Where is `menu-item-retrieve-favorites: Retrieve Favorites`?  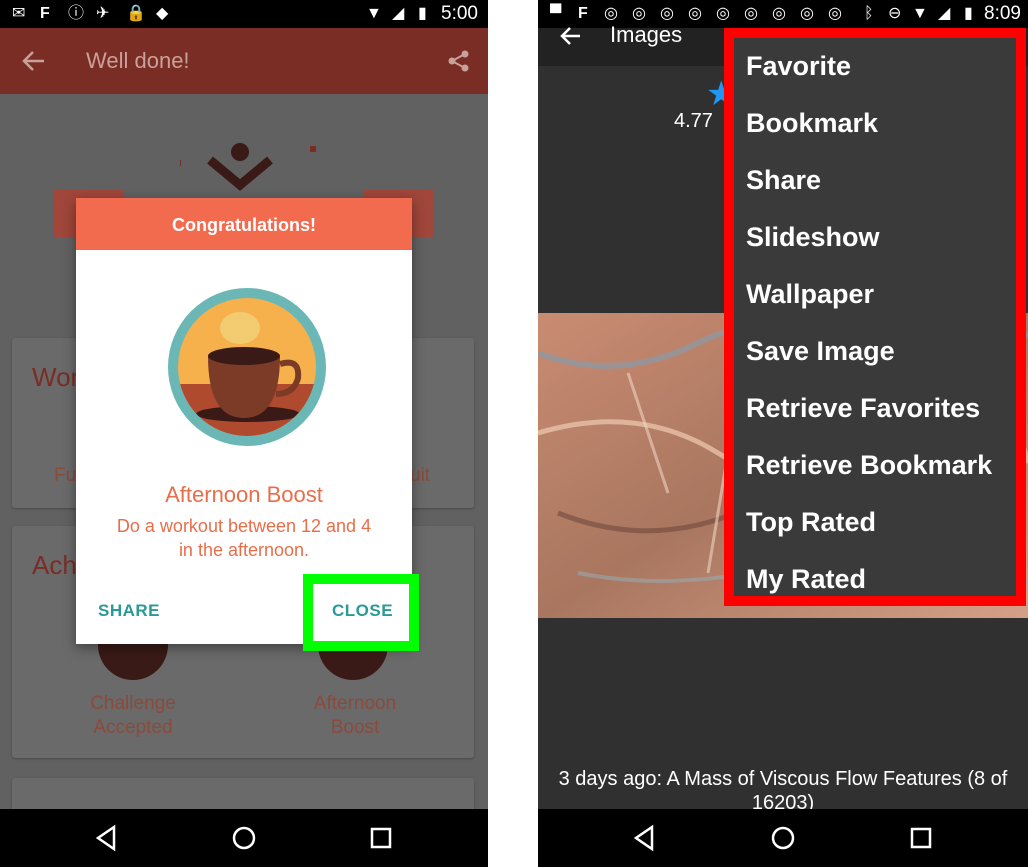
menu-item-retrieve-favorites: Retrieve Favorites is located at coordinates (863, 408).